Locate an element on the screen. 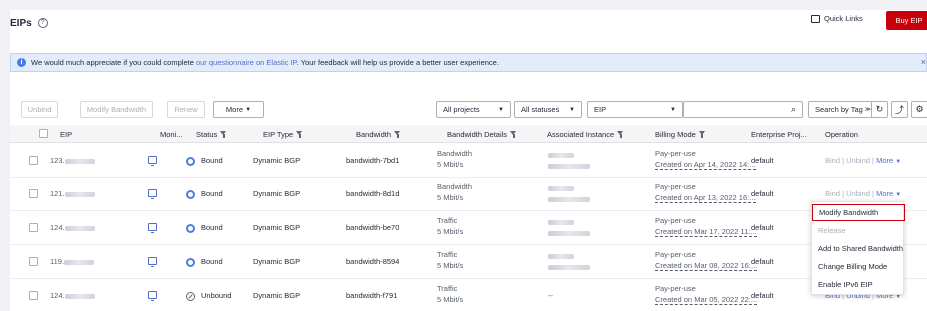 Image resolution: width=927 pixels, height=311 pixels. unbind-button: Unbind is located at coordinates (39, 109).